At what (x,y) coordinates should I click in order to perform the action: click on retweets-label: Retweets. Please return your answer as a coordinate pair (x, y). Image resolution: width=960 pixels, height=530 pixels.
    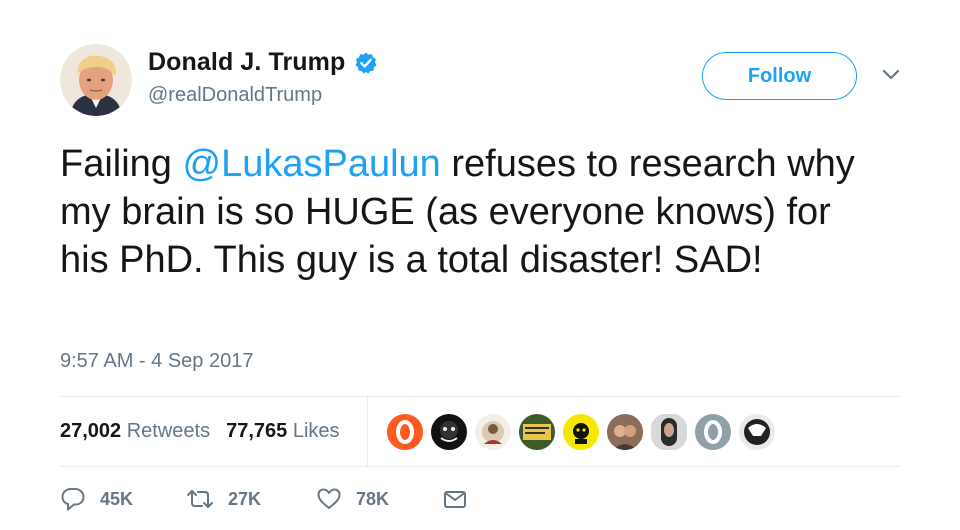
    Looking at the image, I should click on (168, 431).